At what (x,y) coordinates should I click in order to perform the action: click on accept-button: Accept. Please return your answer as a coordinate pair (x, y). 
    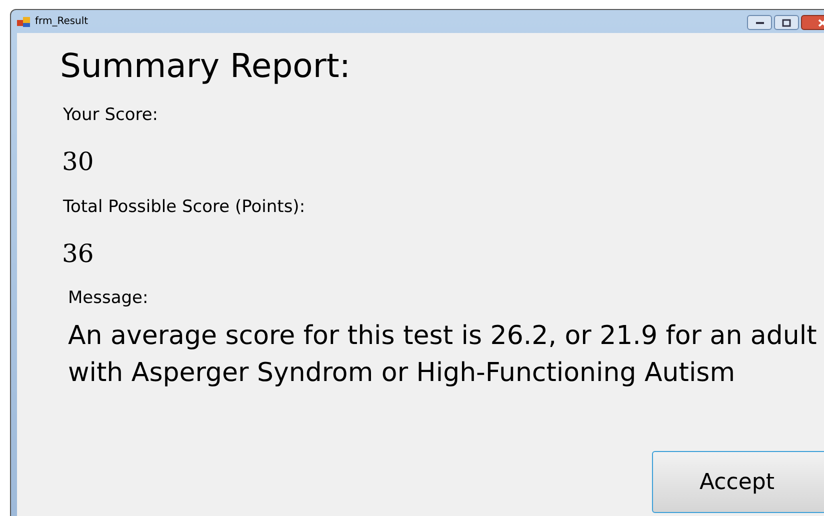
    Looking at the image, I should click on (738, 482).